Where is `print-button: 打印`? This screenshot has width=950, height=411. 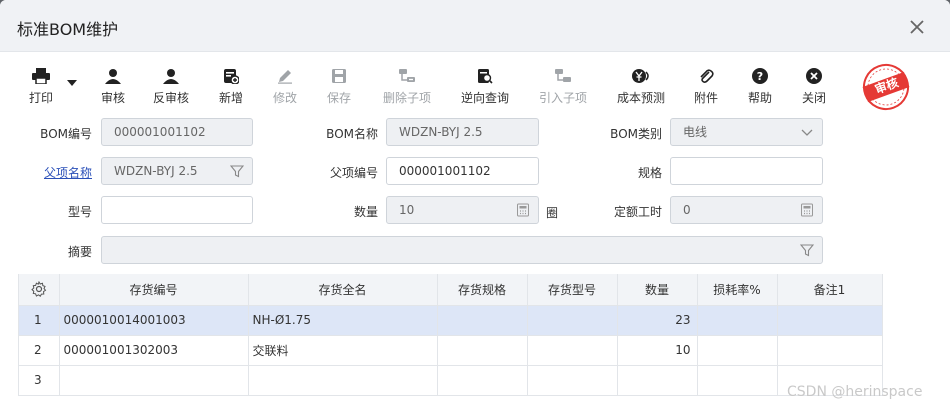 print-button: 打印 is located at coordinates (41, 87).